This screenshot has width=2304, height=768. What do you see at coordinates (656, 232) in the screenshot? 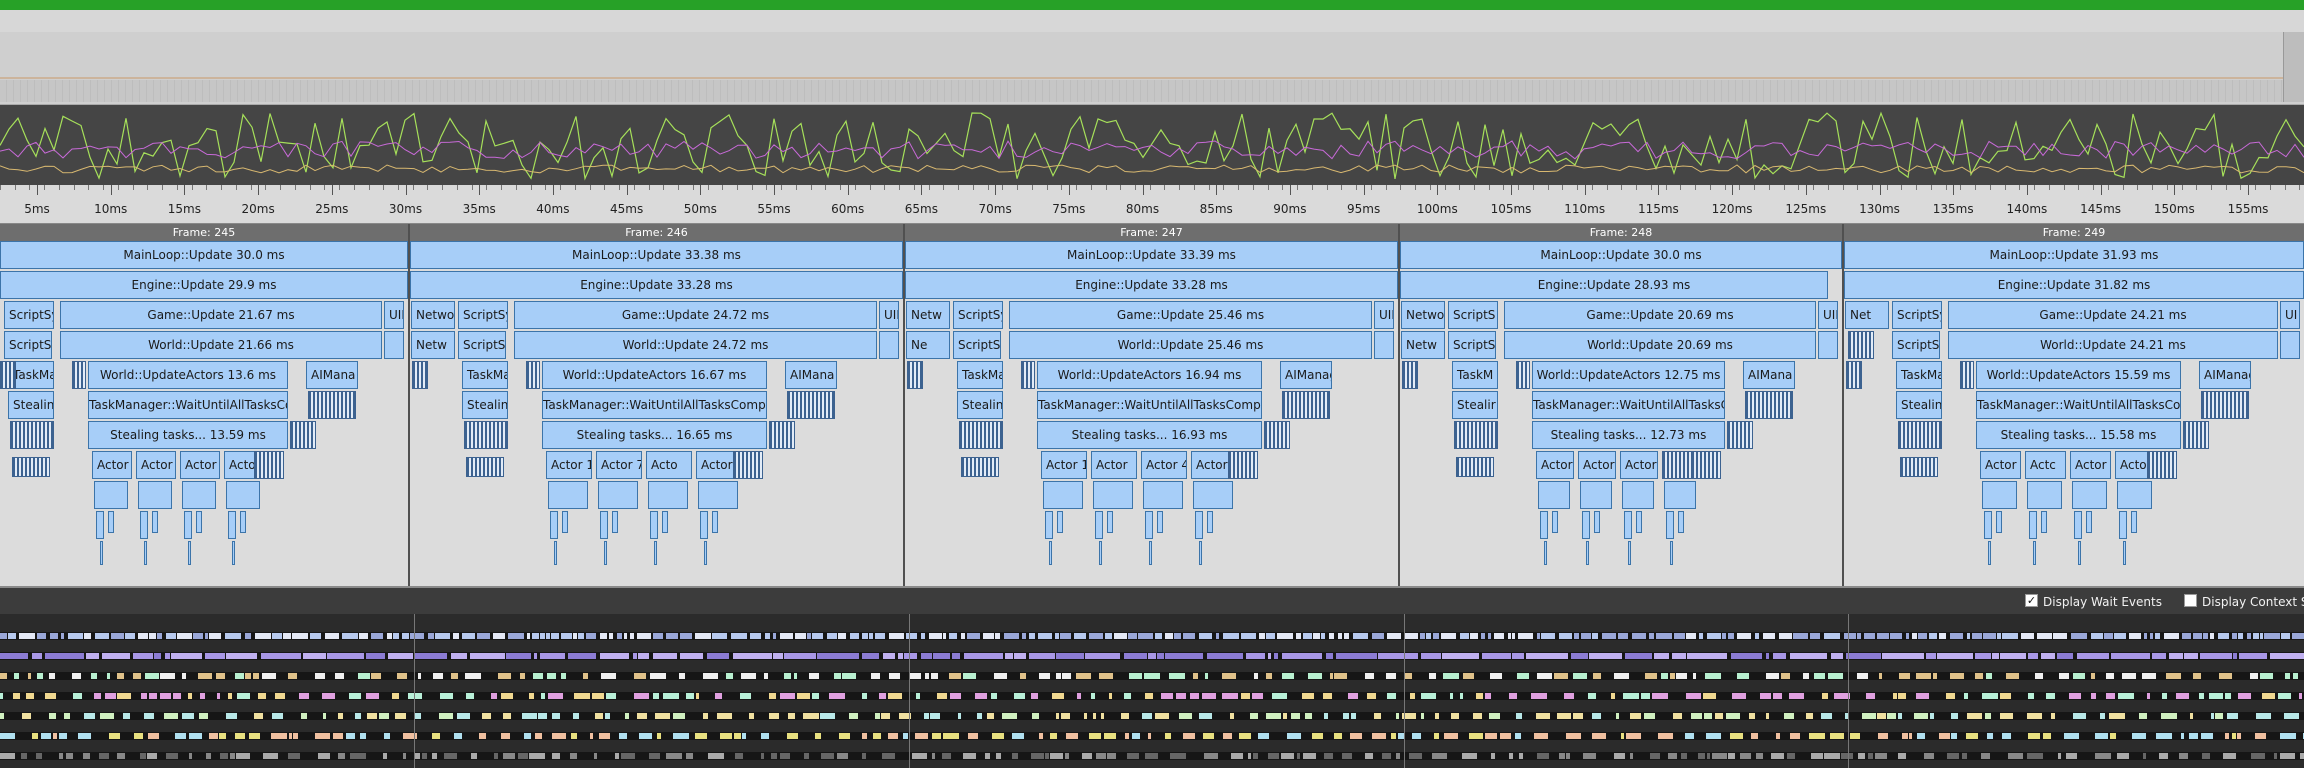
I see `frame-header: Frame: 246` at bounding box center [656, 232].